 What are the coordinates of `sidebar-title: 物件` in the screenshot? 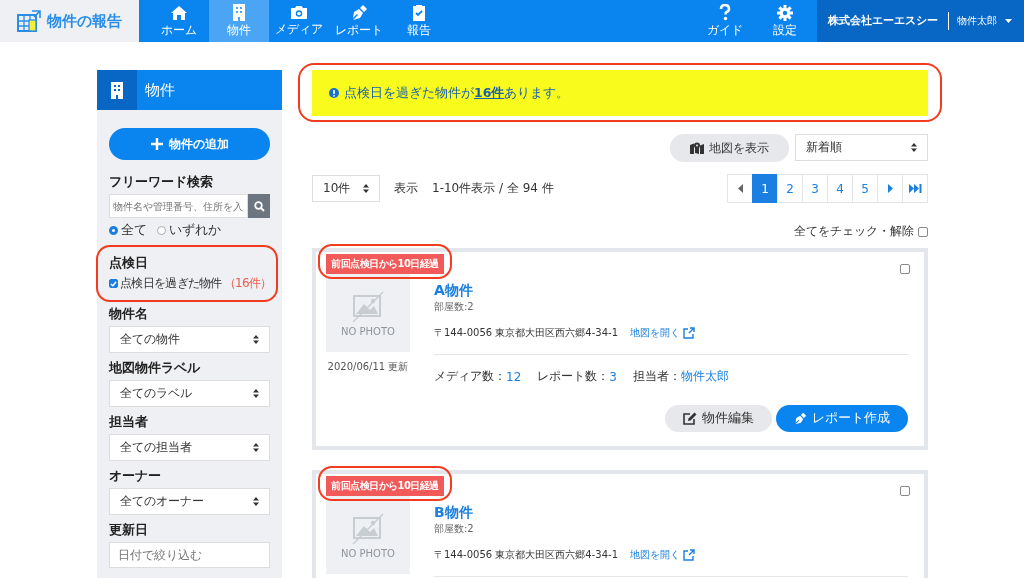 It's located at (160, 90).